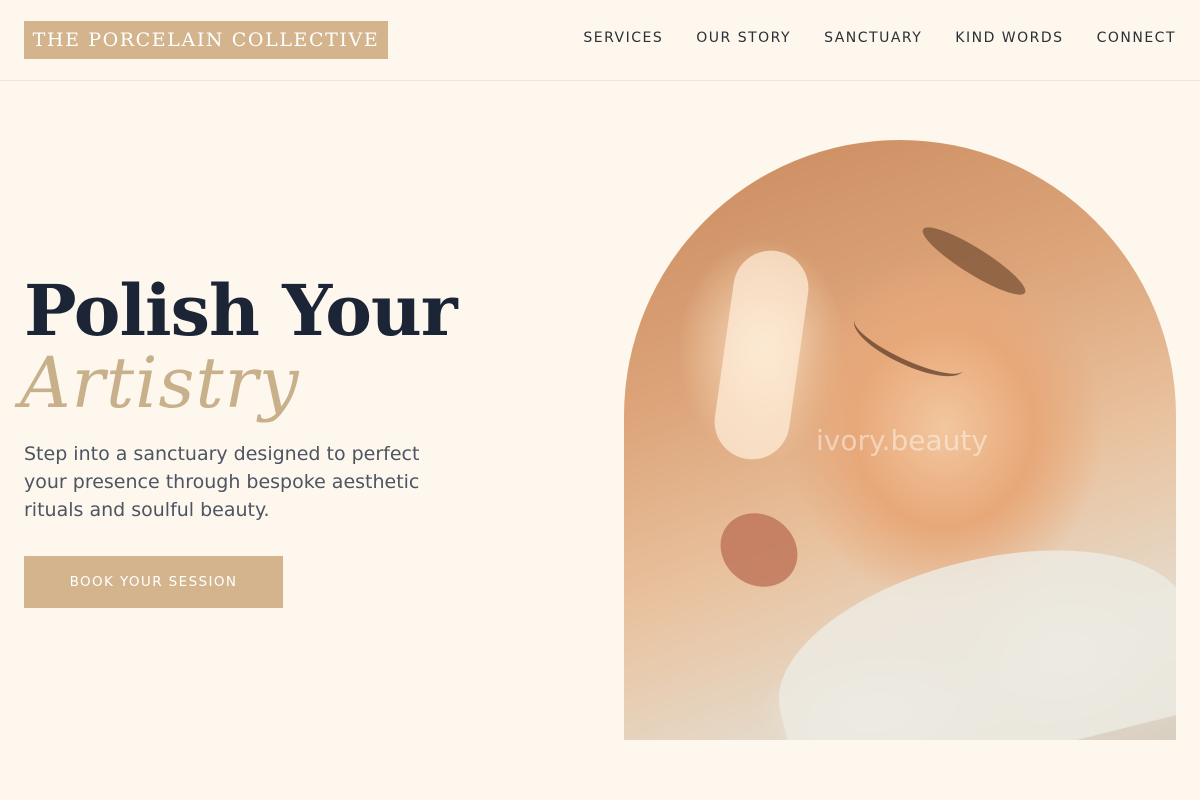 The image size is (1200, 800). I want to click on nav-kind-words: KIND WORDS, so click(1009, 38).